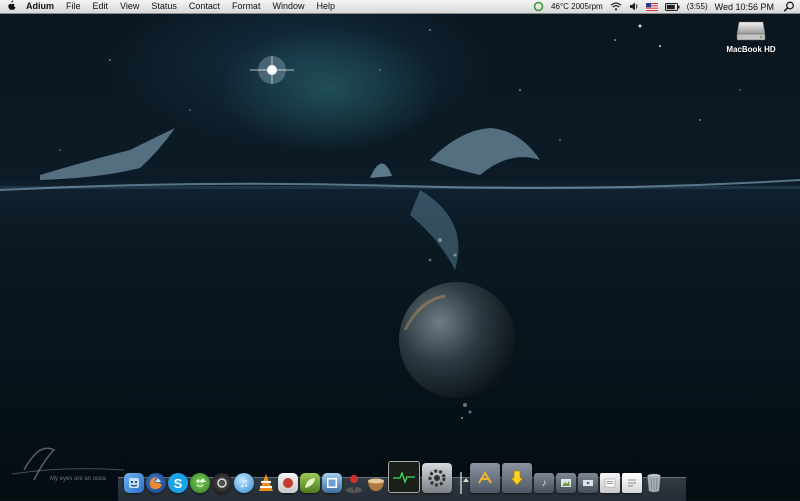 This screenshot has width=800, height=501. Describe the element at coordinates (200, 483) in the screenshot. I see `adium-icon` at that location.